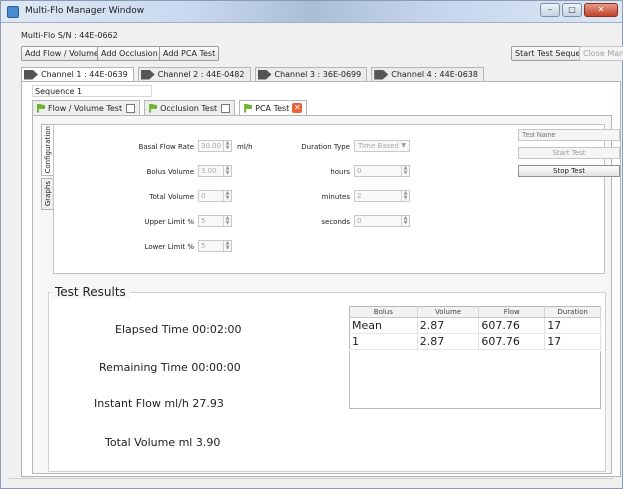 This screenshot has width=623, height=489. Describe the element at coordinates (311, 482) in the screenshot. I see `status-bar` at that location.